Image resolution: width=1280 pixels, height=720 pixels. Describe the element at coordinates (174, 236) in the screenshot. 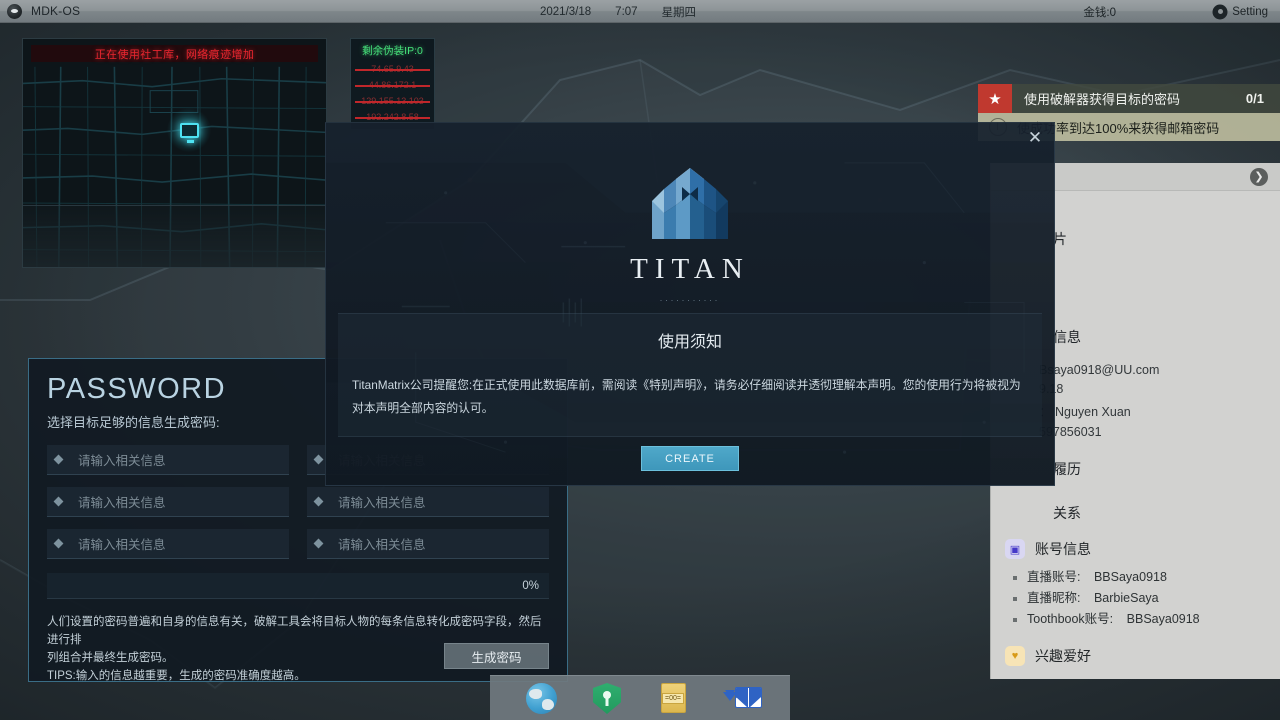

I see `map-bottom-panel` at that location.